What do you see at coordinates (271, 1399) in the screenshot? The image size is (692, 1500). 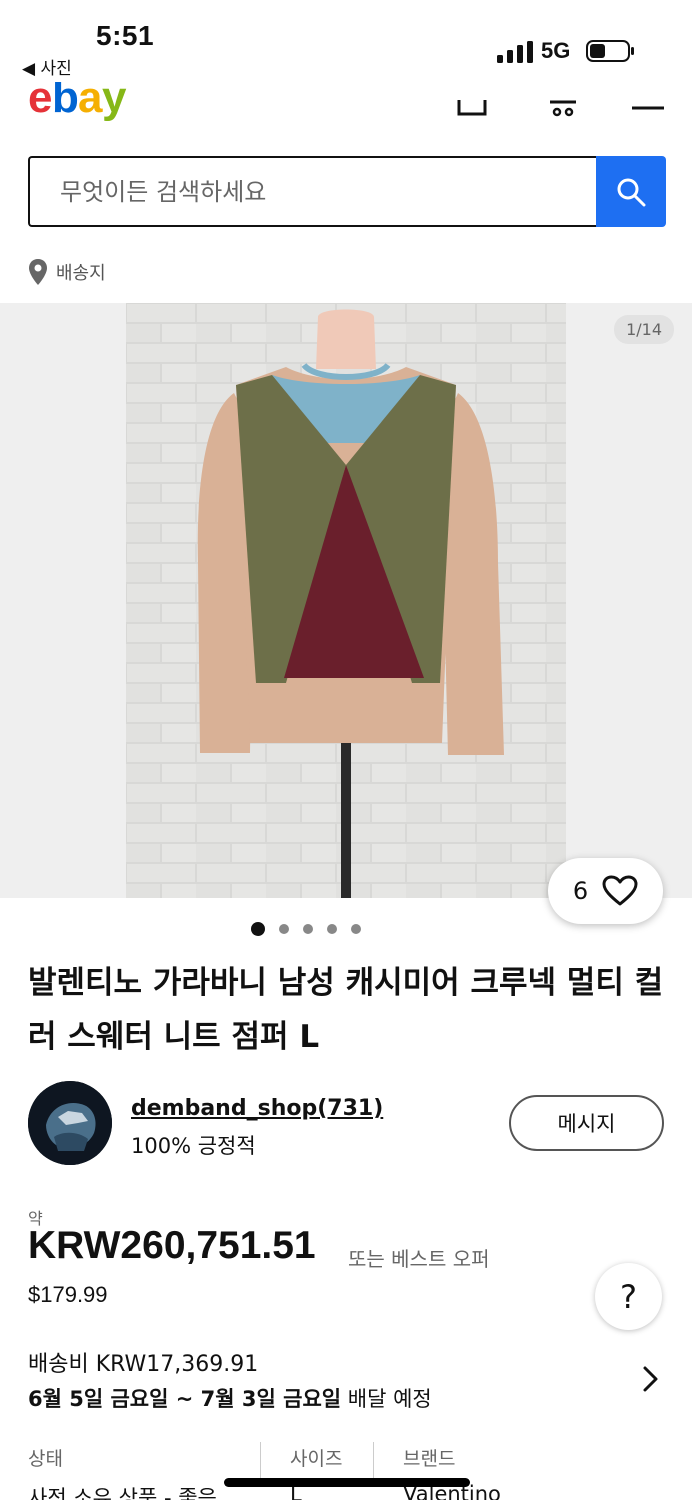 I see `delivery-end-date: 7월 3일 금요일` at bounding box center [271, 1399].